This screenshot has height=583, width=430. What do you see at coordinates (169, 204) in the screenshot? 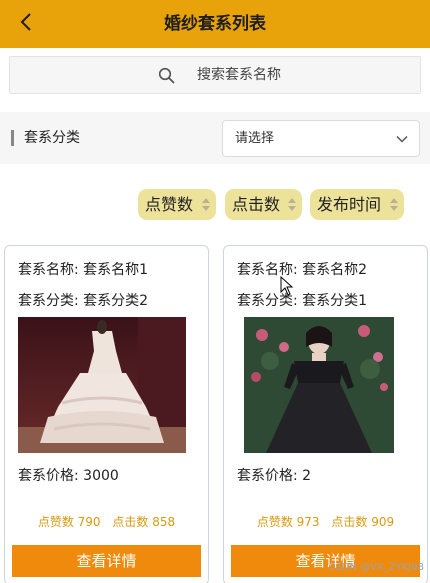
I see `sort-likes-label: 点赞数` at bounding box center [169, 204].